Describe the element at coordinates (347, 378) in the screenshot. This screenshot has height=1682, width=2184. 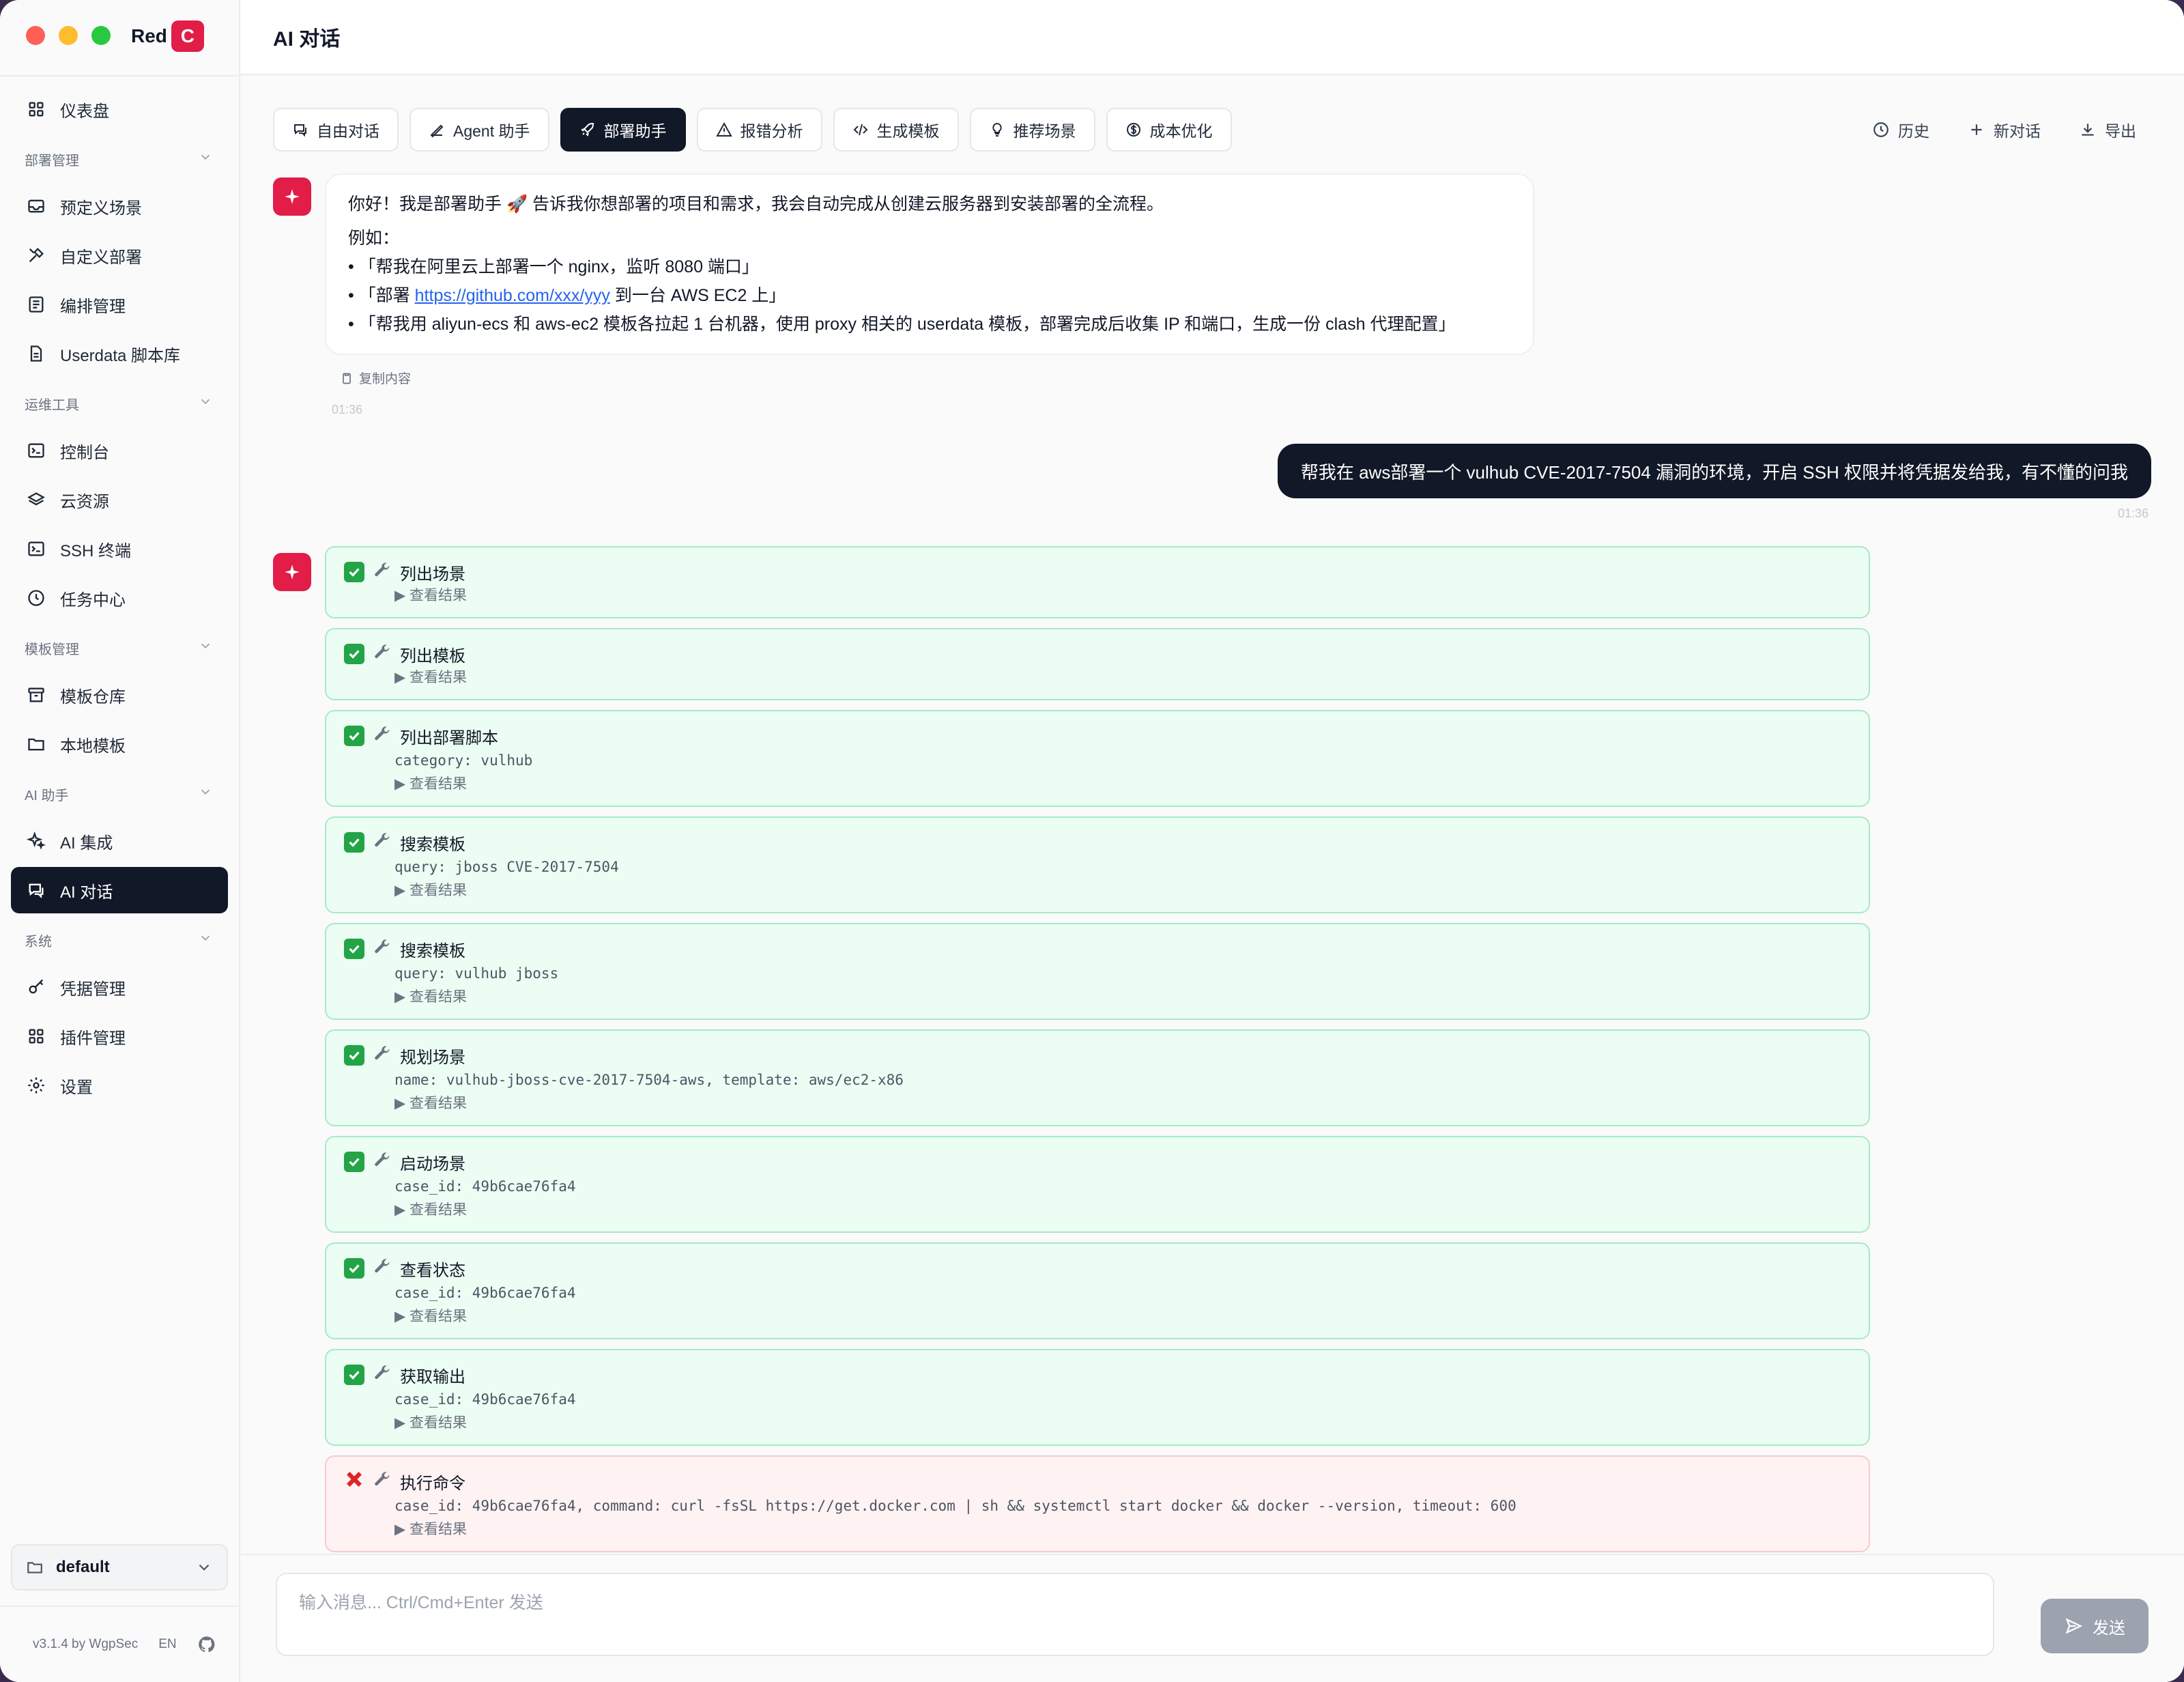
I see `clipboard-icon` at that location.